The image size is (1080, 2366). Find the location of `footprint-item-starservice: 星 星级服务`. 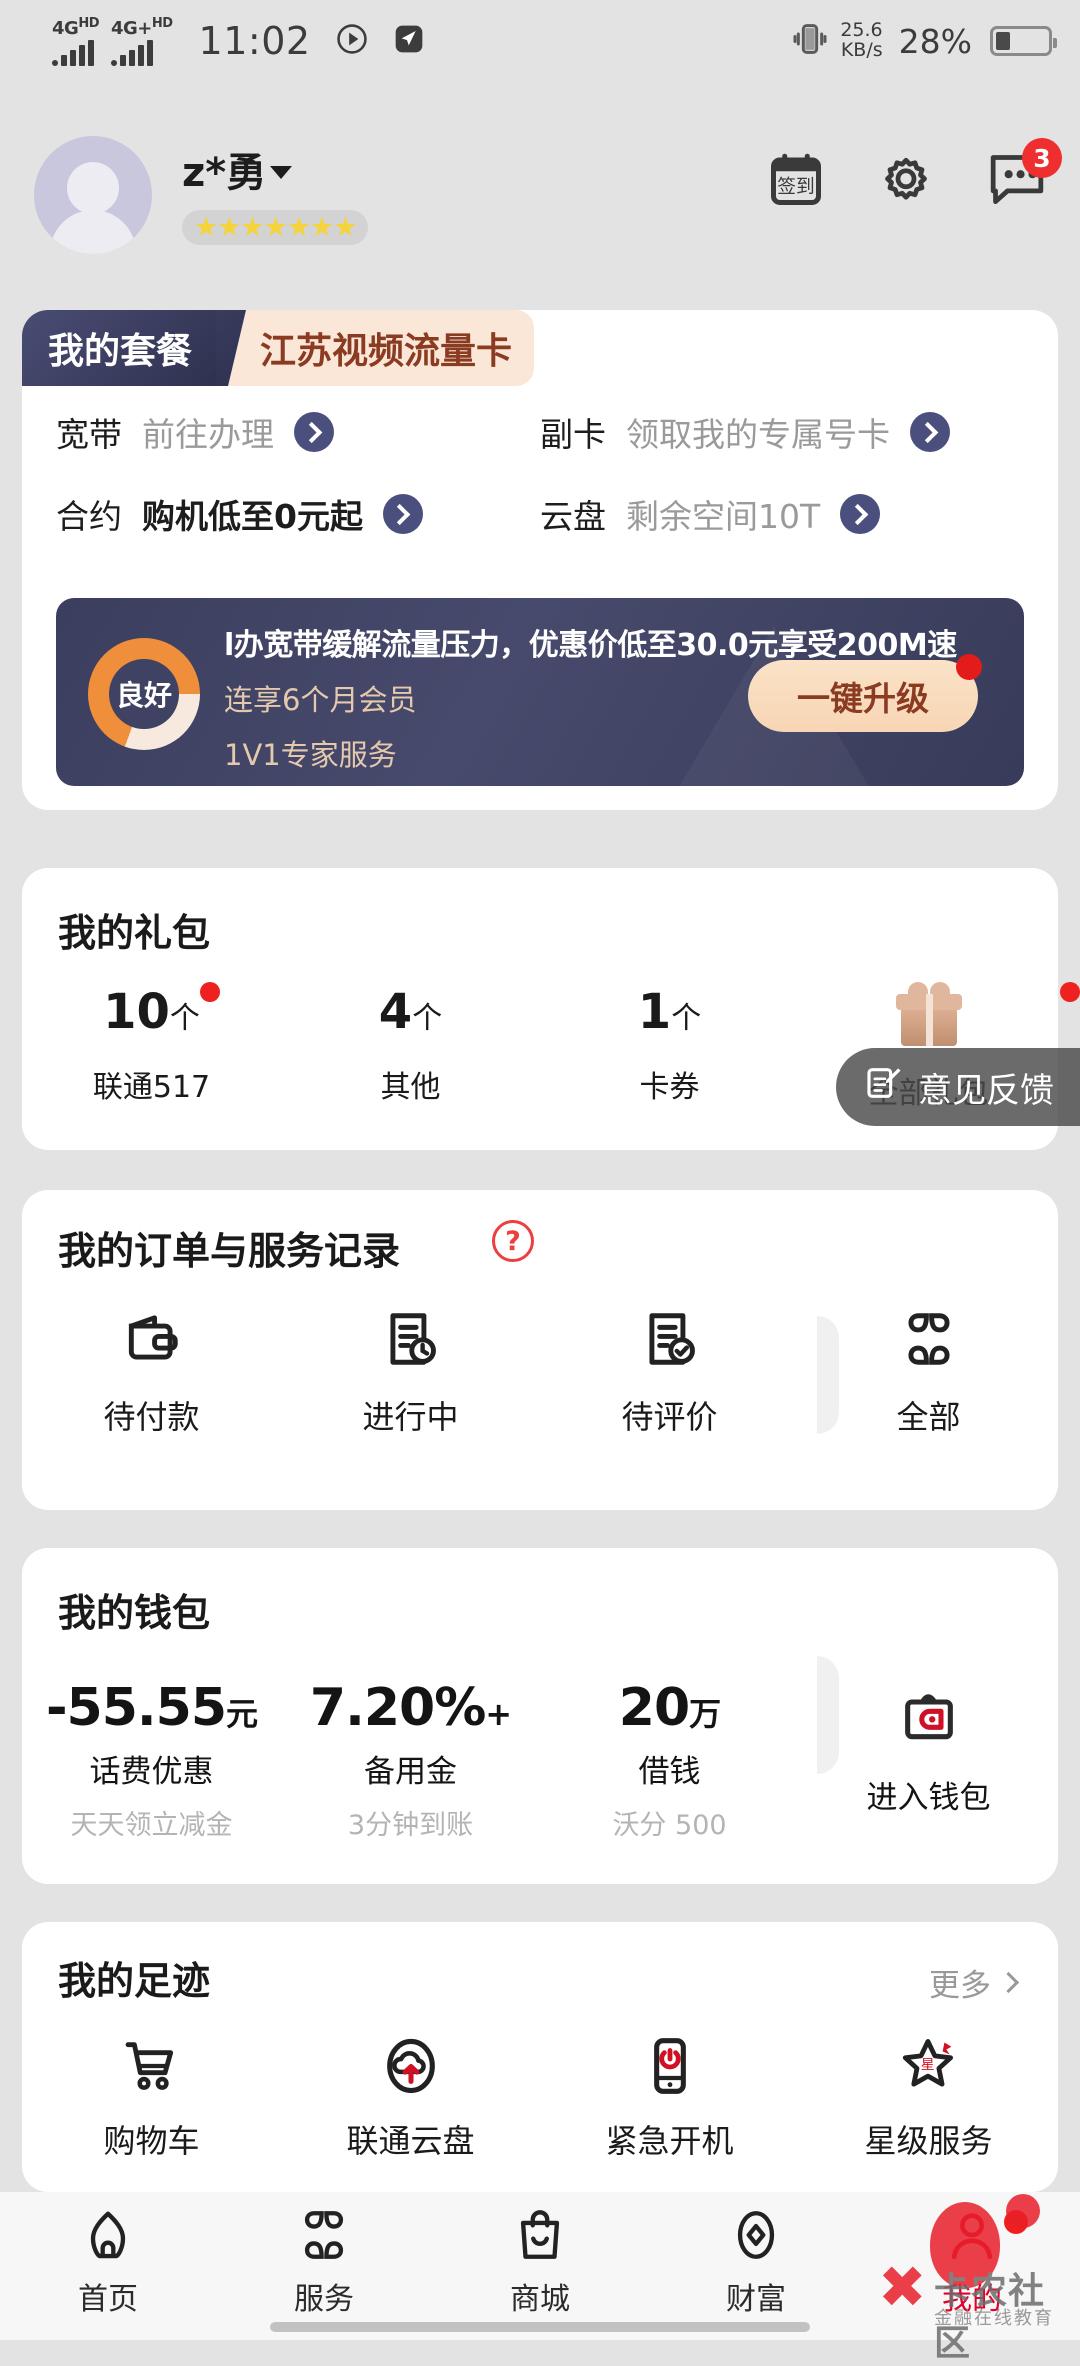

footprint-item-starservice: 星 星级服务 is located at coordinates (928, 2098).